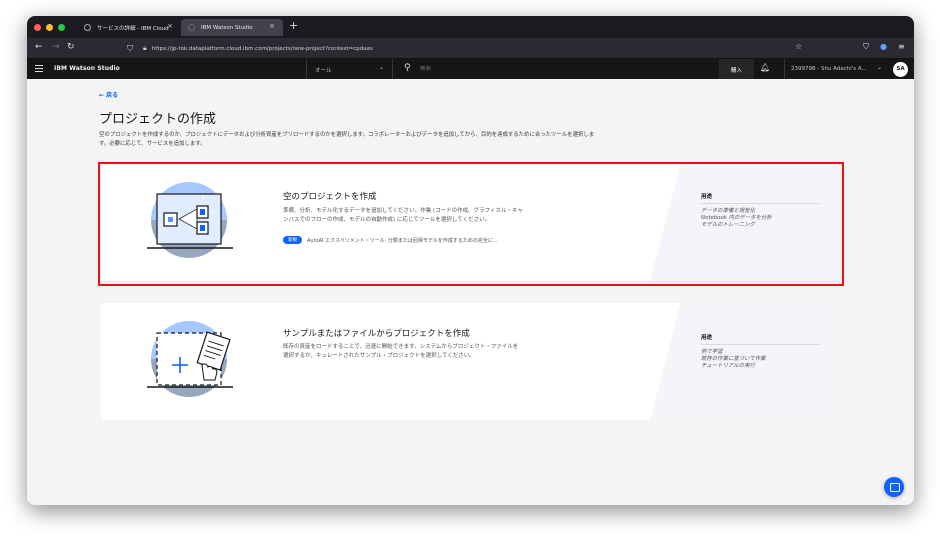  I want to click on chat-support-icon, so click(894, 487).